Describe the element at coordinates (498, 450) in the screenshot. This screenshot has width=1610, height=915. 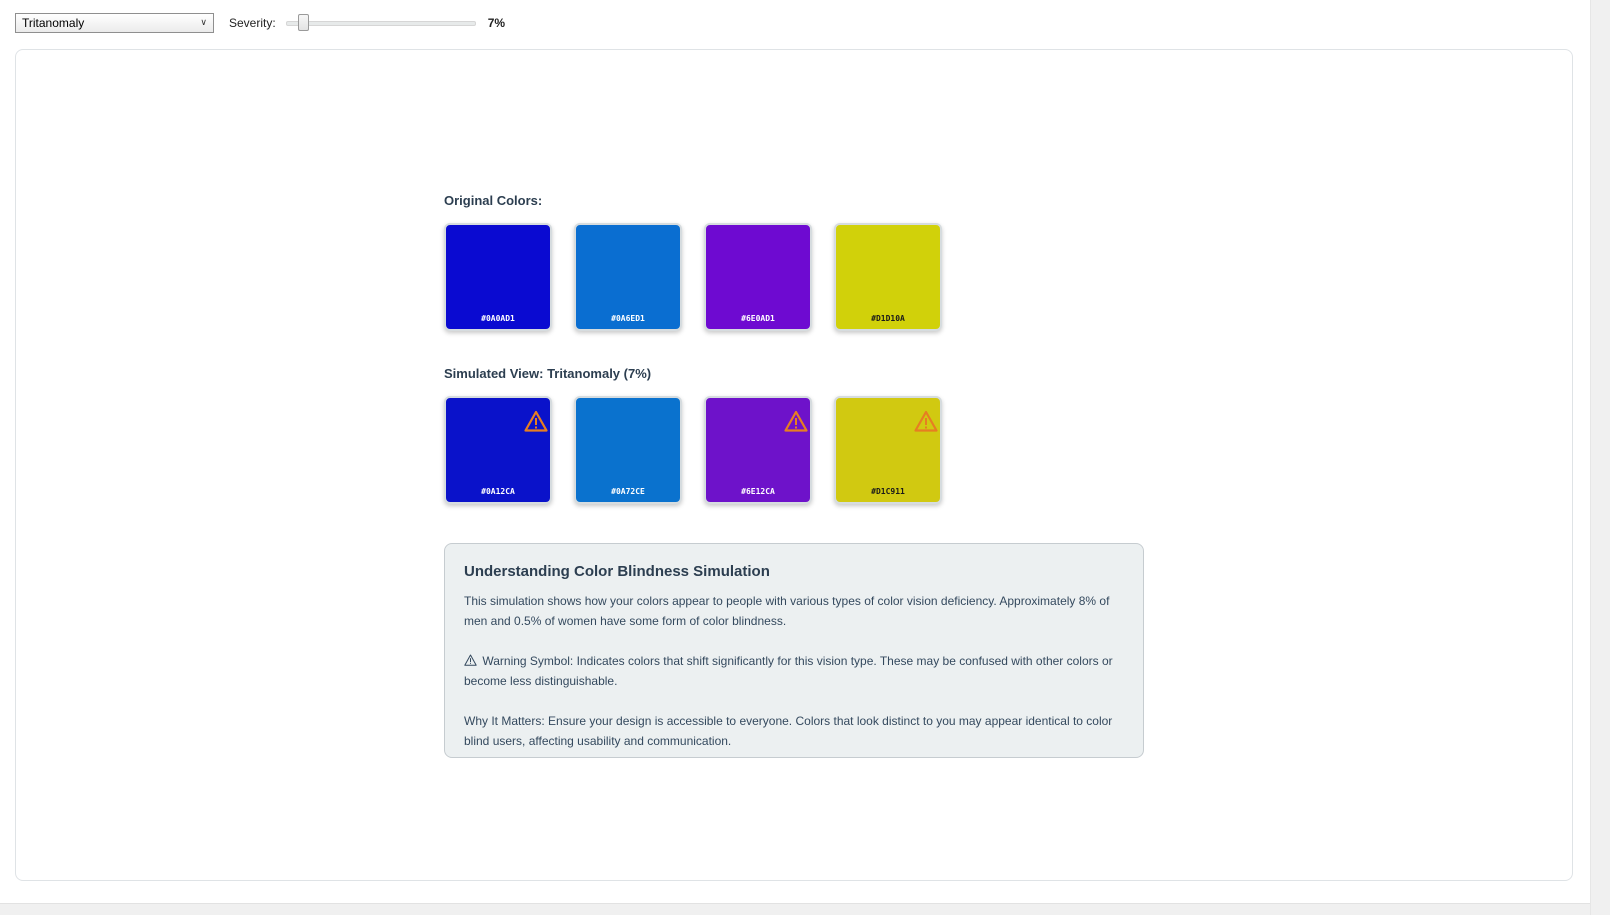
I see `simulated-swatch: #0A12CA` at that location.